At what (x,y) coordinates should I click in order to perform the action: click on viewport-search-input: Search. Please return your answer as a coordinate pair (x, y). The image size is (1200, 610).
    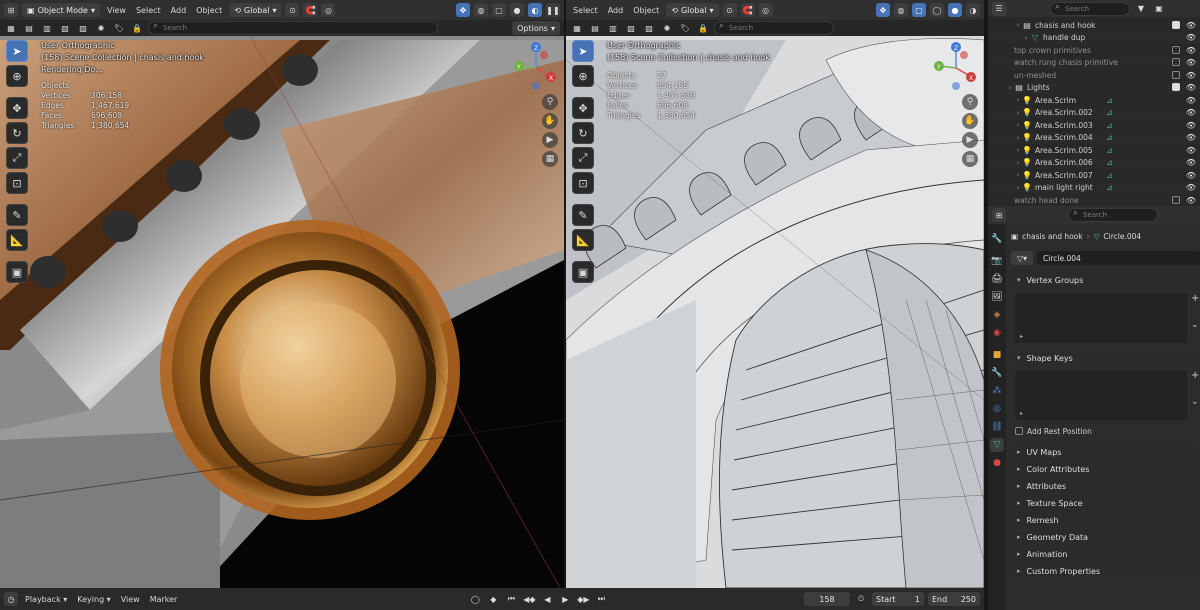
    Looking at the image, I should click on (293, 28).